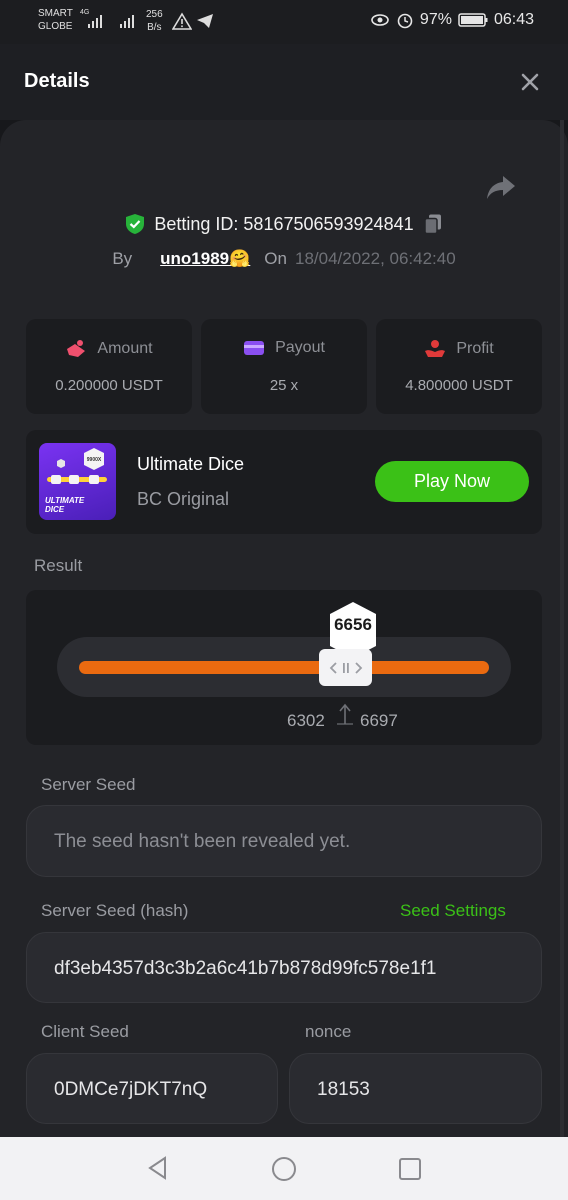 This screenshot has height=1200, width=568. What do you see at coordinates (501, 187) in the screenshot?
I see `share-icon` at bounding box center [501, 187].